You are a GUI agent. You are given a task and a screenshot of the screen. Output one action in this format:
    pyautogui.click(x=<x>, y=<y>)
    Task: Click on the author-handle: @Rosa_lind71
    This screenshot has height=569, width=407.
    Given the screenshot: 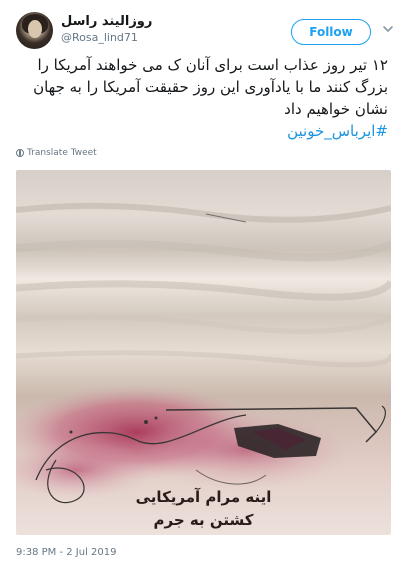 What is the action you would take?
    pyautogui.click(x=99, y=37)
    